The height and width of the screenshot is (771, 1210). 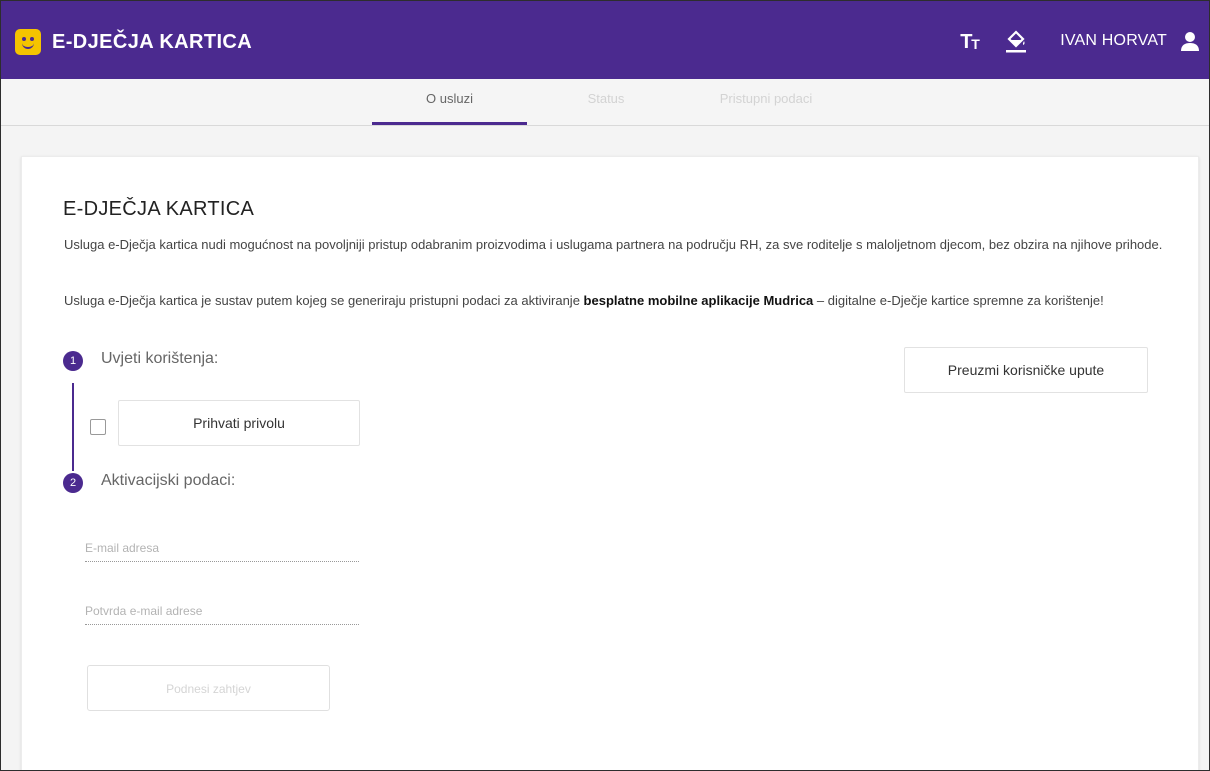 What do you see at coordinates (766, 102) in the screenshot?
I see `tab-pristupni-podaci: Pristupni podaci` at bounding box center [766, 102].